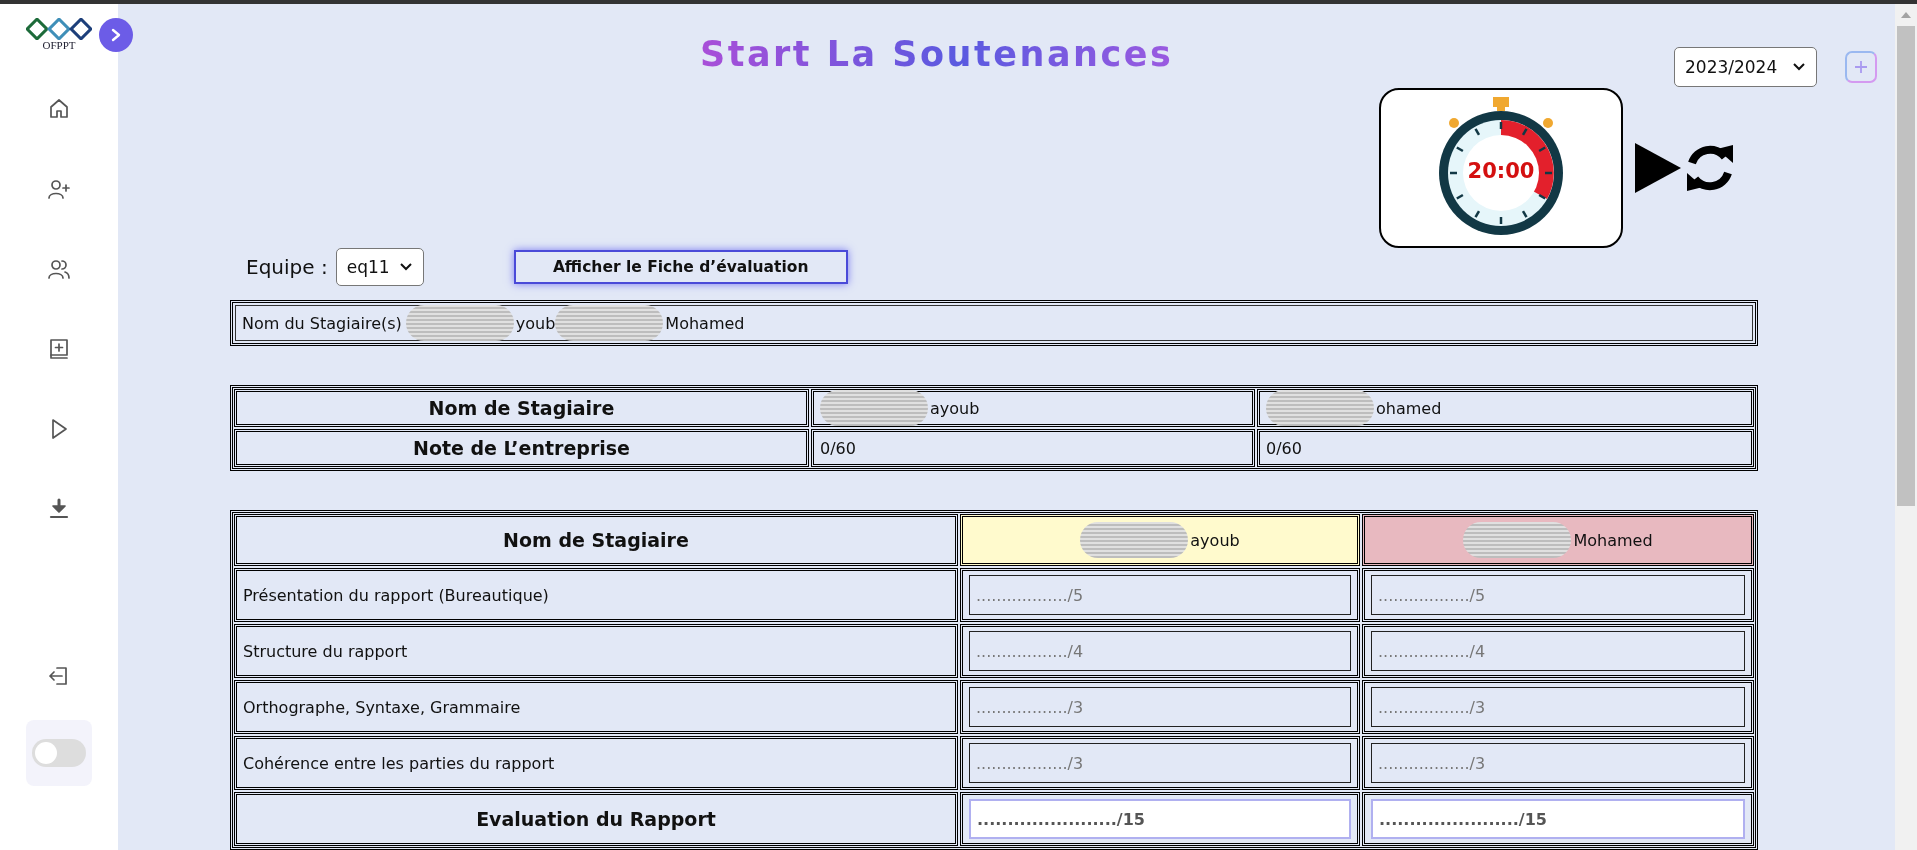 The height and width of the screenshot is (850, 1917). What do you see at coordinates (596, 819) in the screenshot?
I see `total-label: Evaluation du Rapport` at bounding box center [596, 819].